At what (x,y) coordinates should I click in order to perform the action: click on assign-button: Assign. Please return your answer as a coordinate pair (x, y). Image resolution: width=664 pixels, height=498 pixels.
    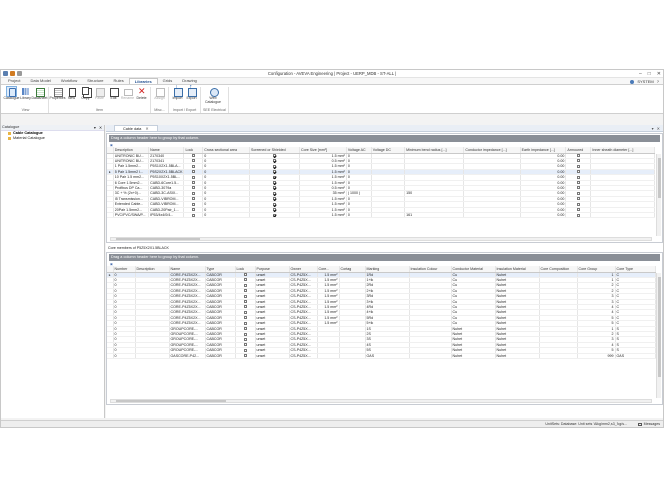
    Looking at the image, I should click on (159, 97).